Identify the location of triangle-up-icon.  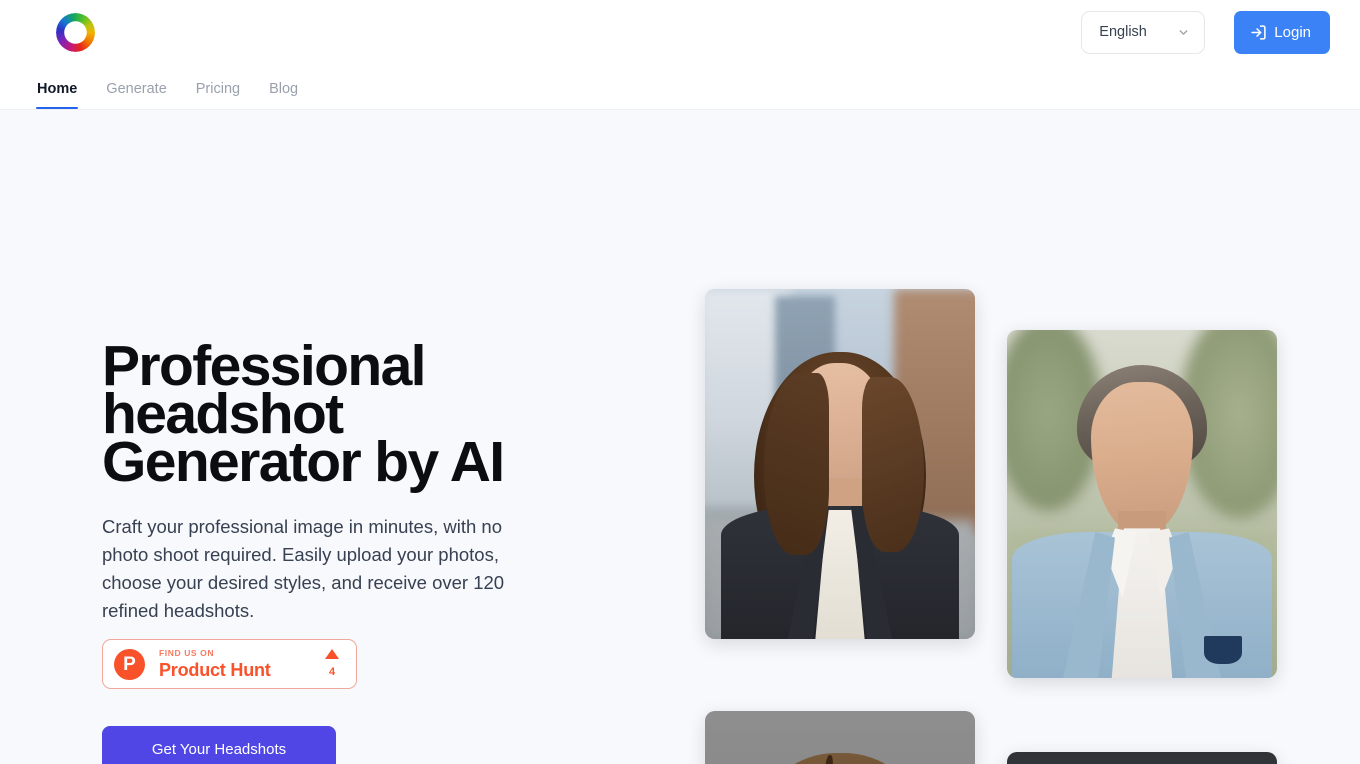
(332, 654).